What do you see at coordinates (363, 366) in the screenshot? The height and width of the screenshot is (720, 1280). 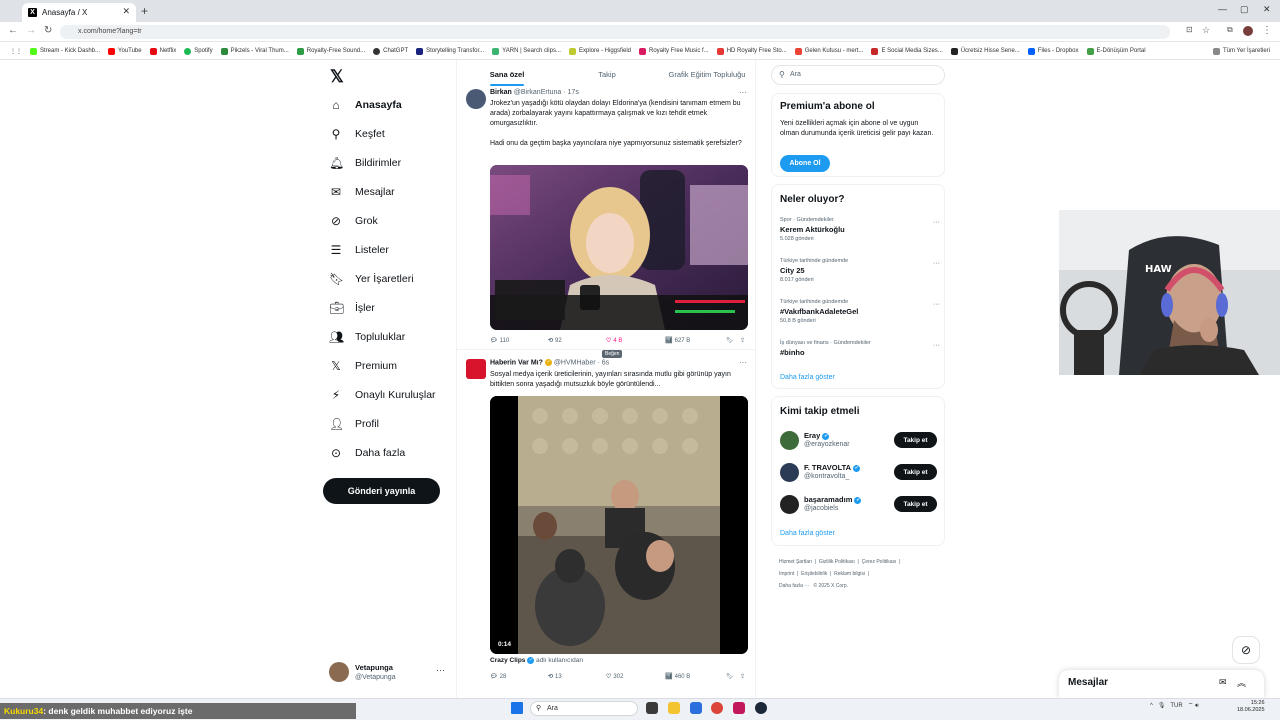 I see `nav-item-premium: 𝕏 Premium` at bounding box center [363, 366].